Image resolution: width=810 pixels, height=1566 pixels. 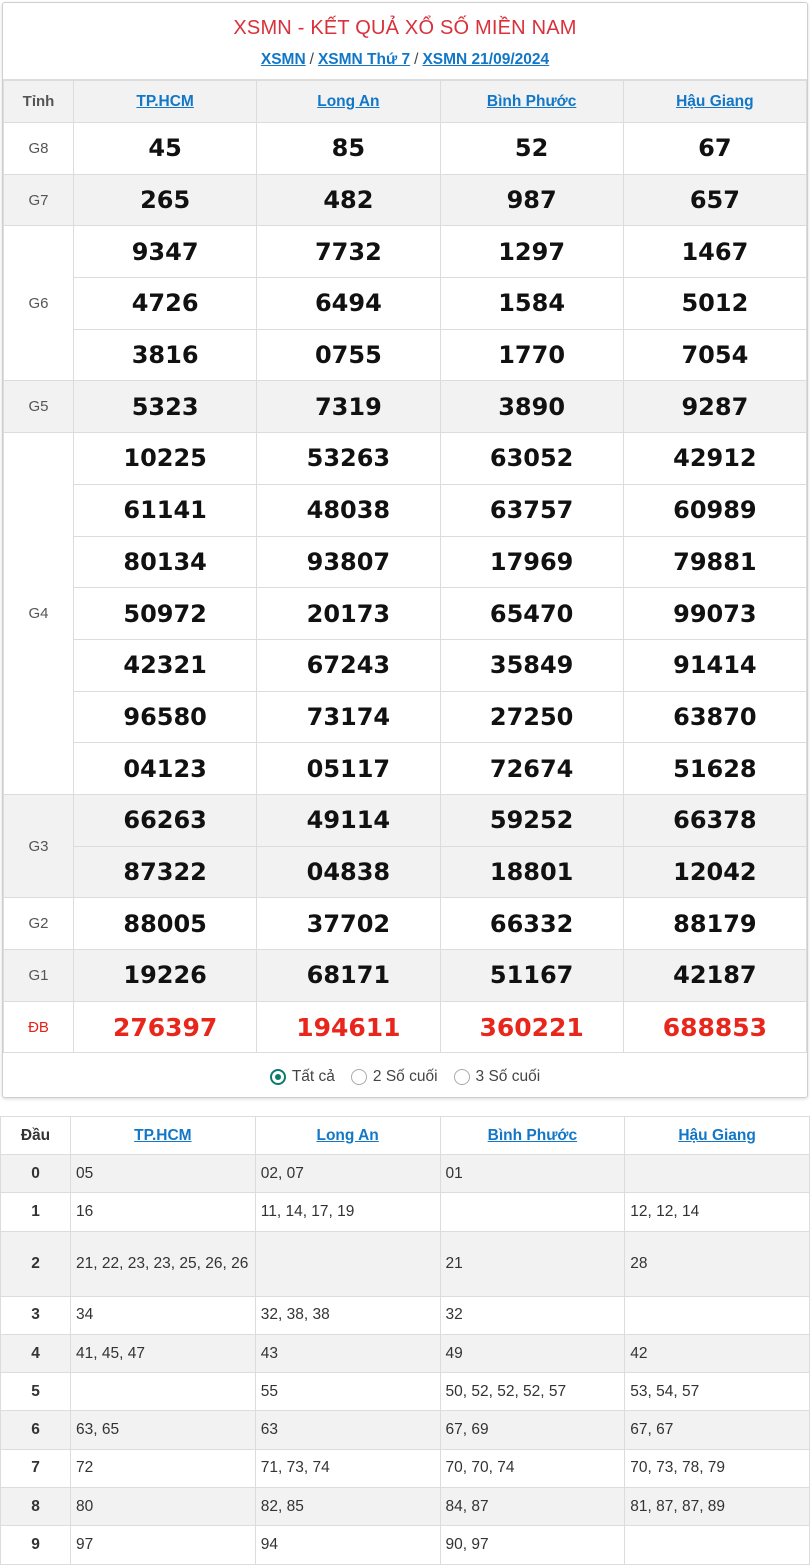 I want to click on loto-row: 2 21, 22, 23, 23, 25, 26, 26 21 28, so click(x=405, y=1263).